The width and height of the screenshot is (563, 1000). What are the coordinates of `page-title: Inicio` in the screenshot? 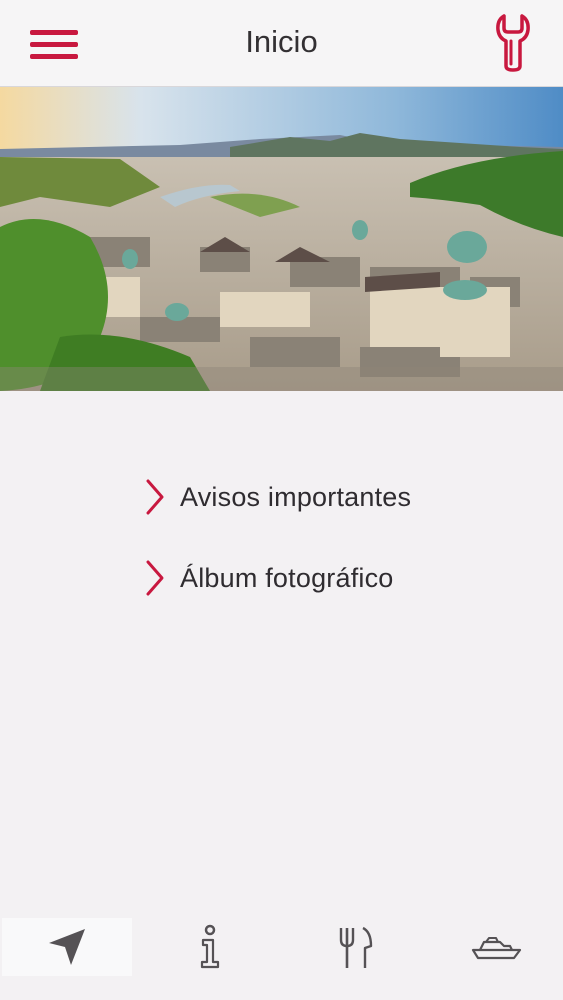 It's located at (281, 41).